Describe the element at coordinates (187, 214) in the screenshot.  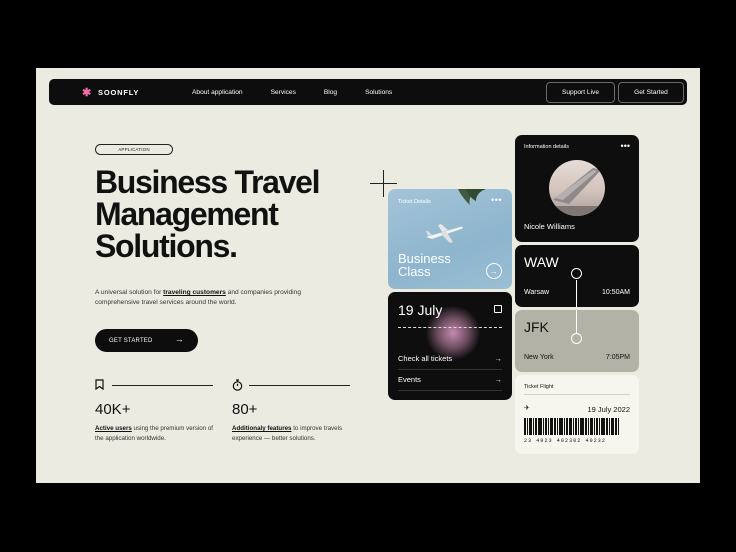
I see `title-line-2-highlighted: Management` at that location.